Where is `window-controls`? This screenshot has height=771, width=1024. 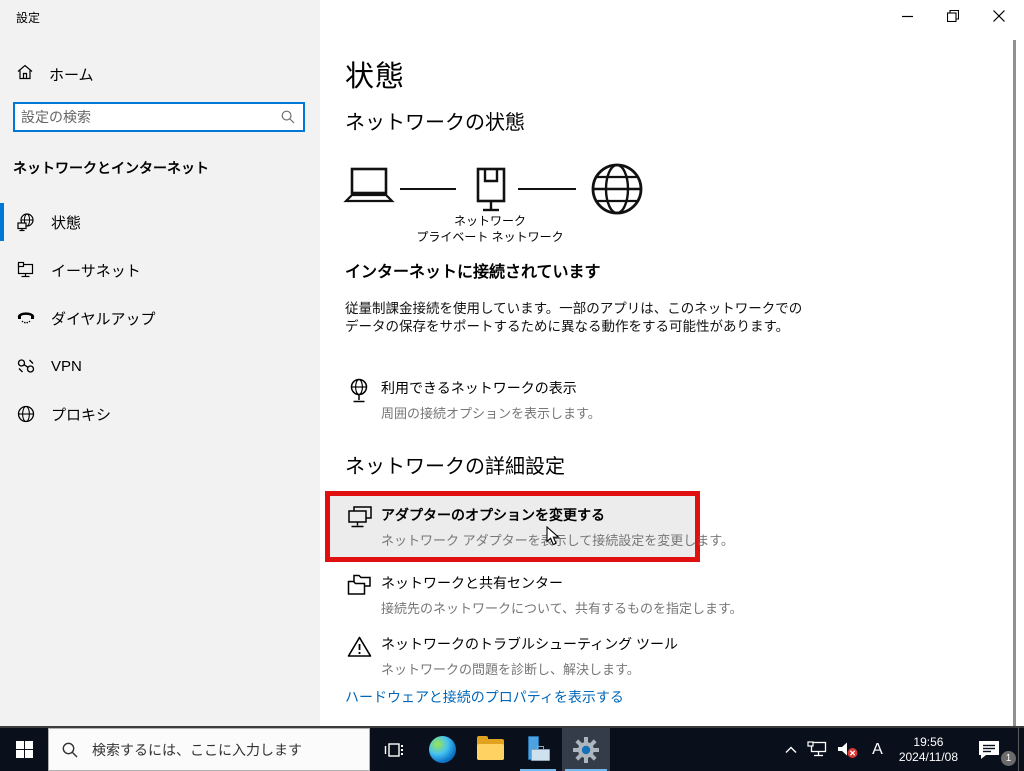
window-controls is located at coordinates (953, 16).